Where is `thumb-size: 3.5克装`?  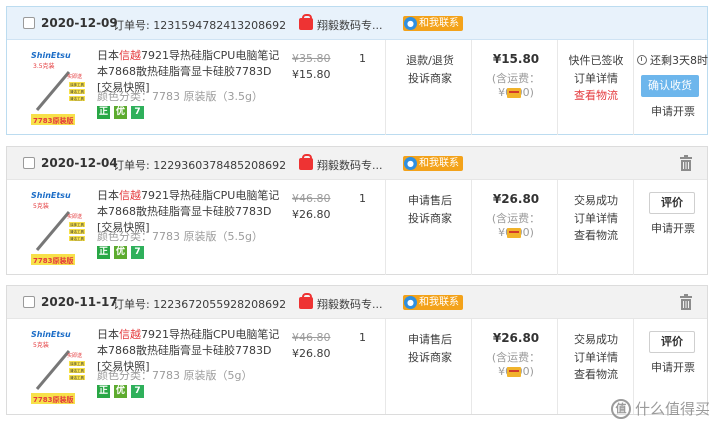 thumb-size: 3.5克装 is located at coordinates (44, 66).